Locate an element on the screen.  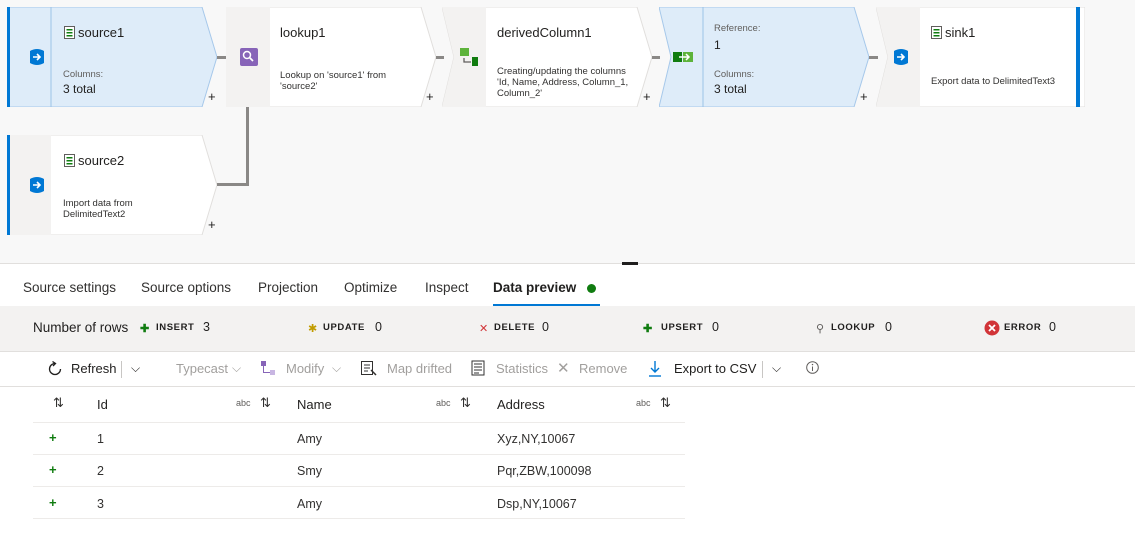
lookup-count: 0 is located at coordinates (888, 327).